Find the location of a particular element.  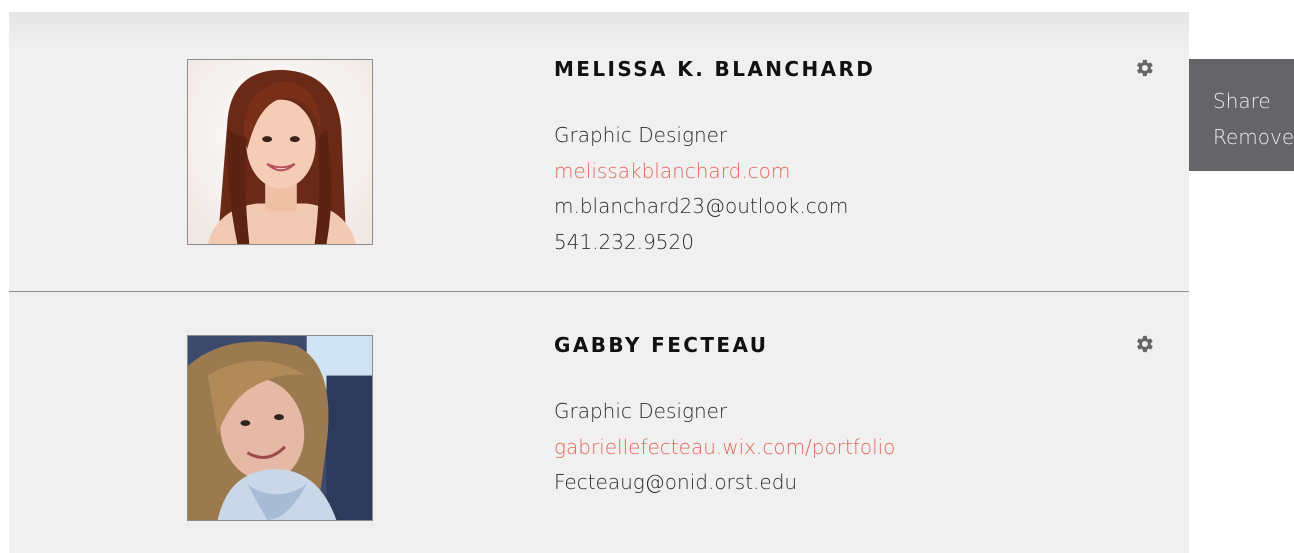

contact-email: Fecteaug@onid.orst.edu is located at coordinates (676, 482).